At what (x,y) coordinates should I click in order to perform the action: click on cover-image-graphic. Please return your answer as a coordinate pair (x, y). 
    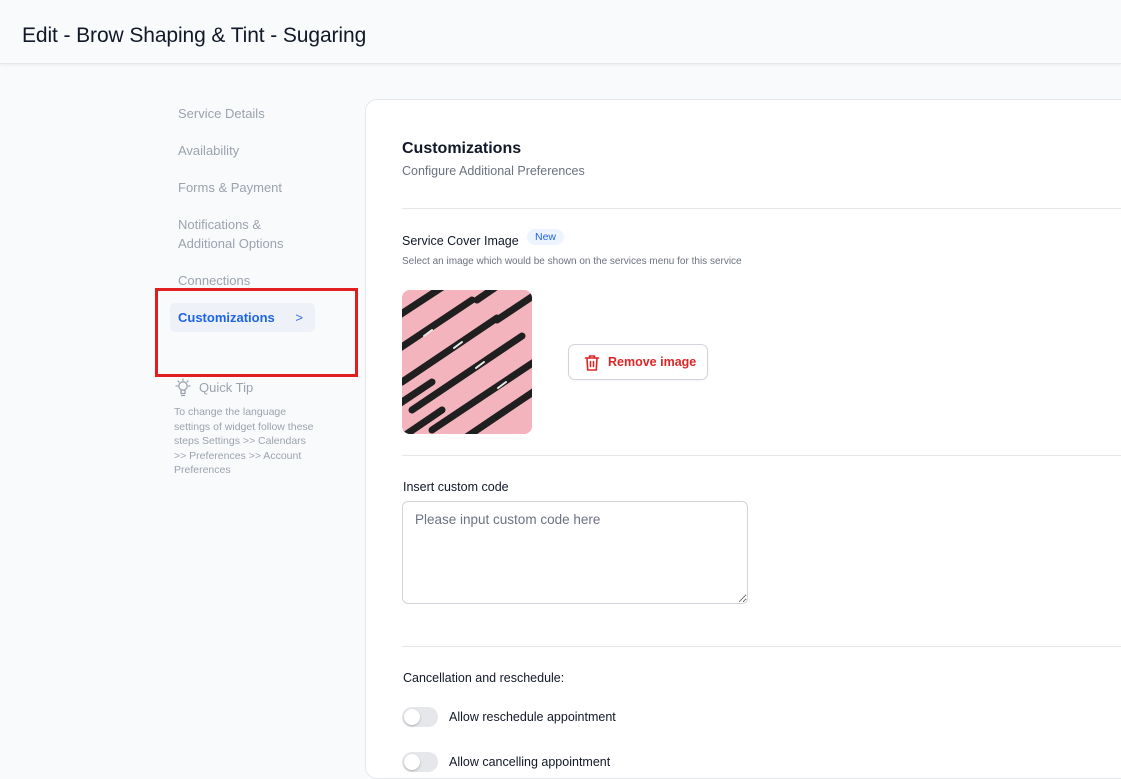
    Looking at the image, I should click on (467, 362).